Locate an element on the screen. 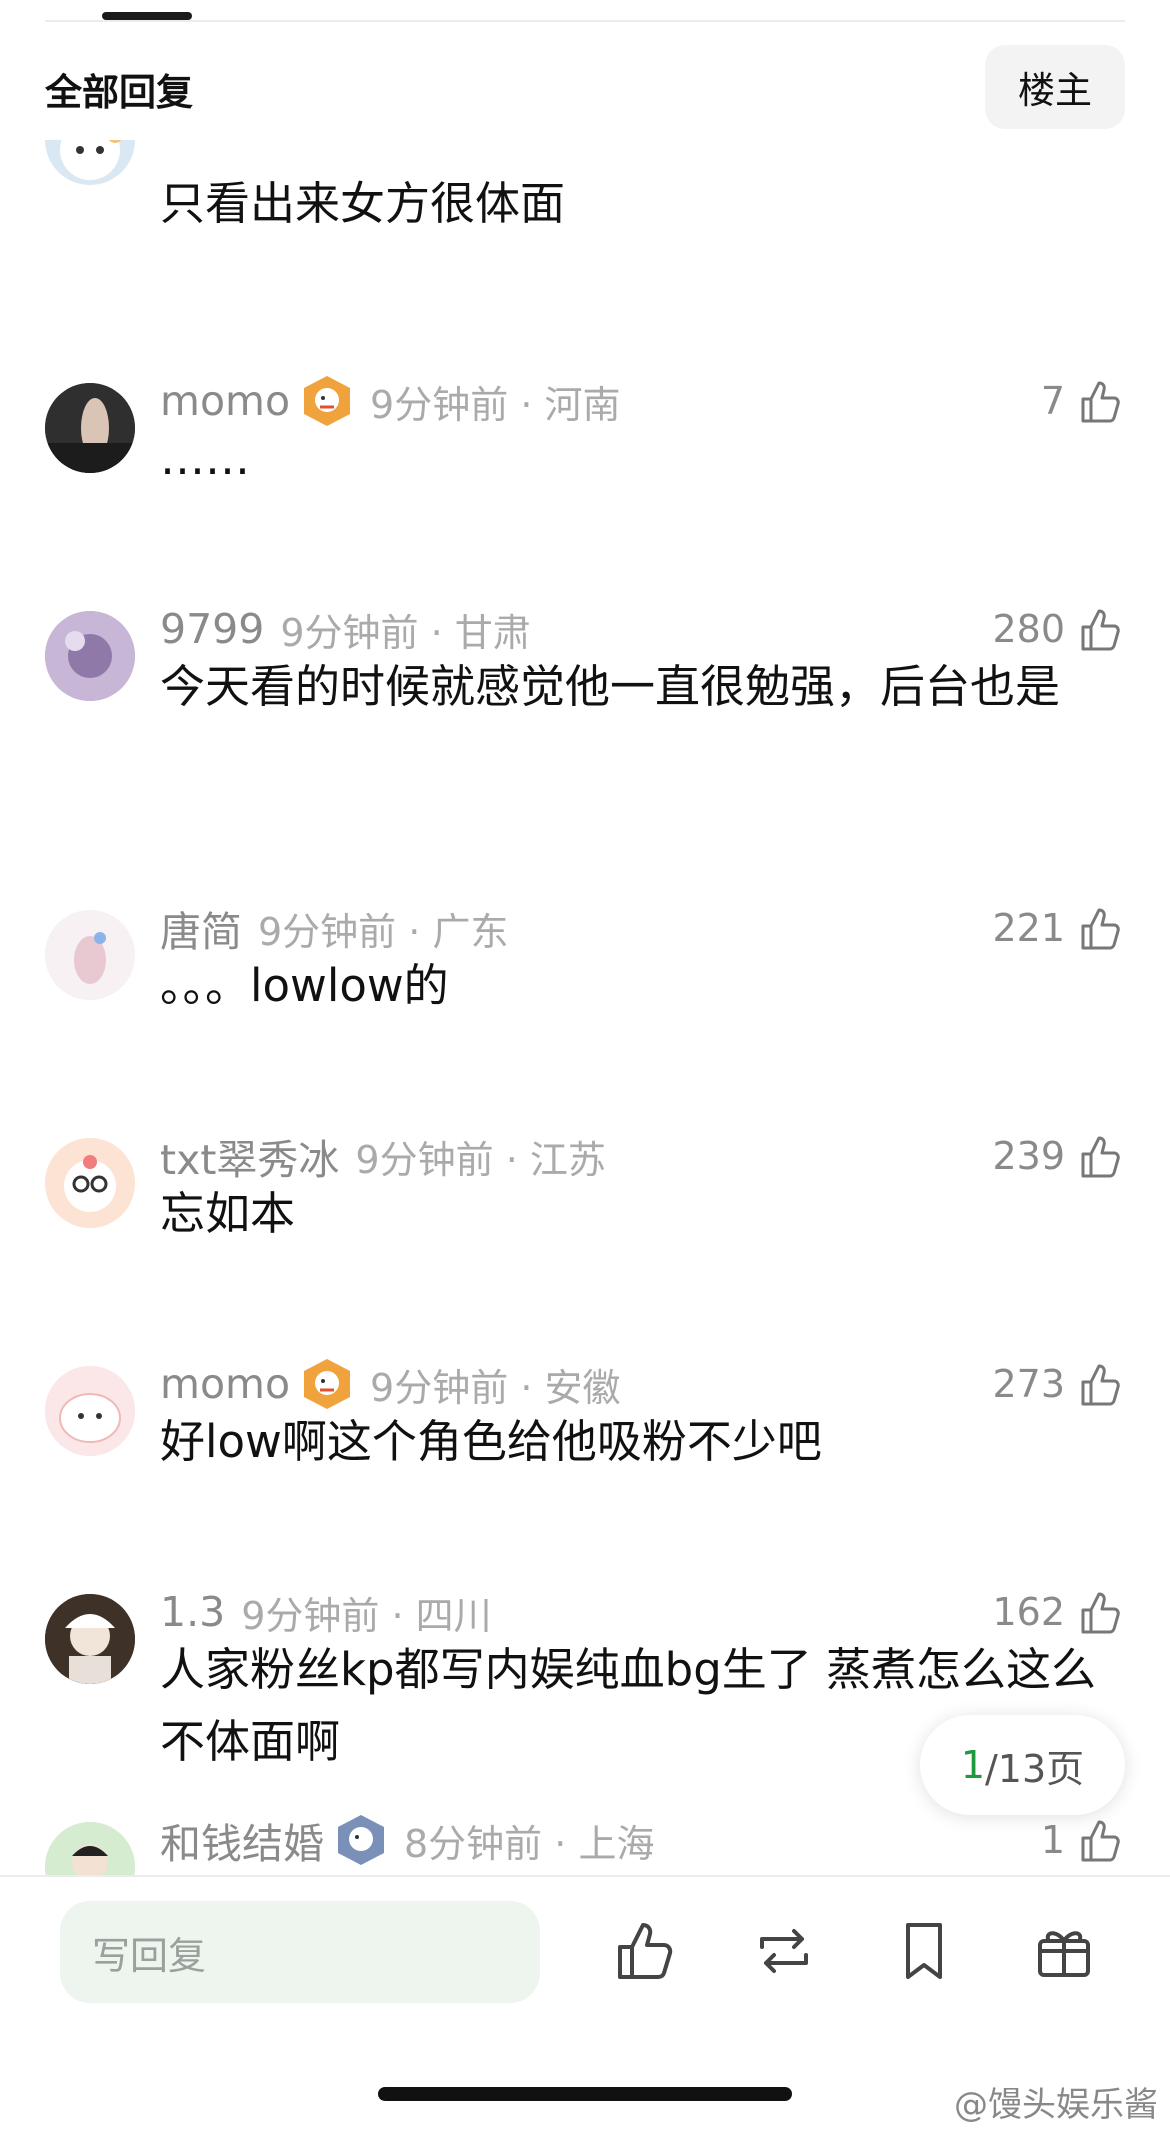 This screenshot has height=2129, width=1170. comment-time: 9分钟前 · 甘肃 is located at coordinates (405, 632).